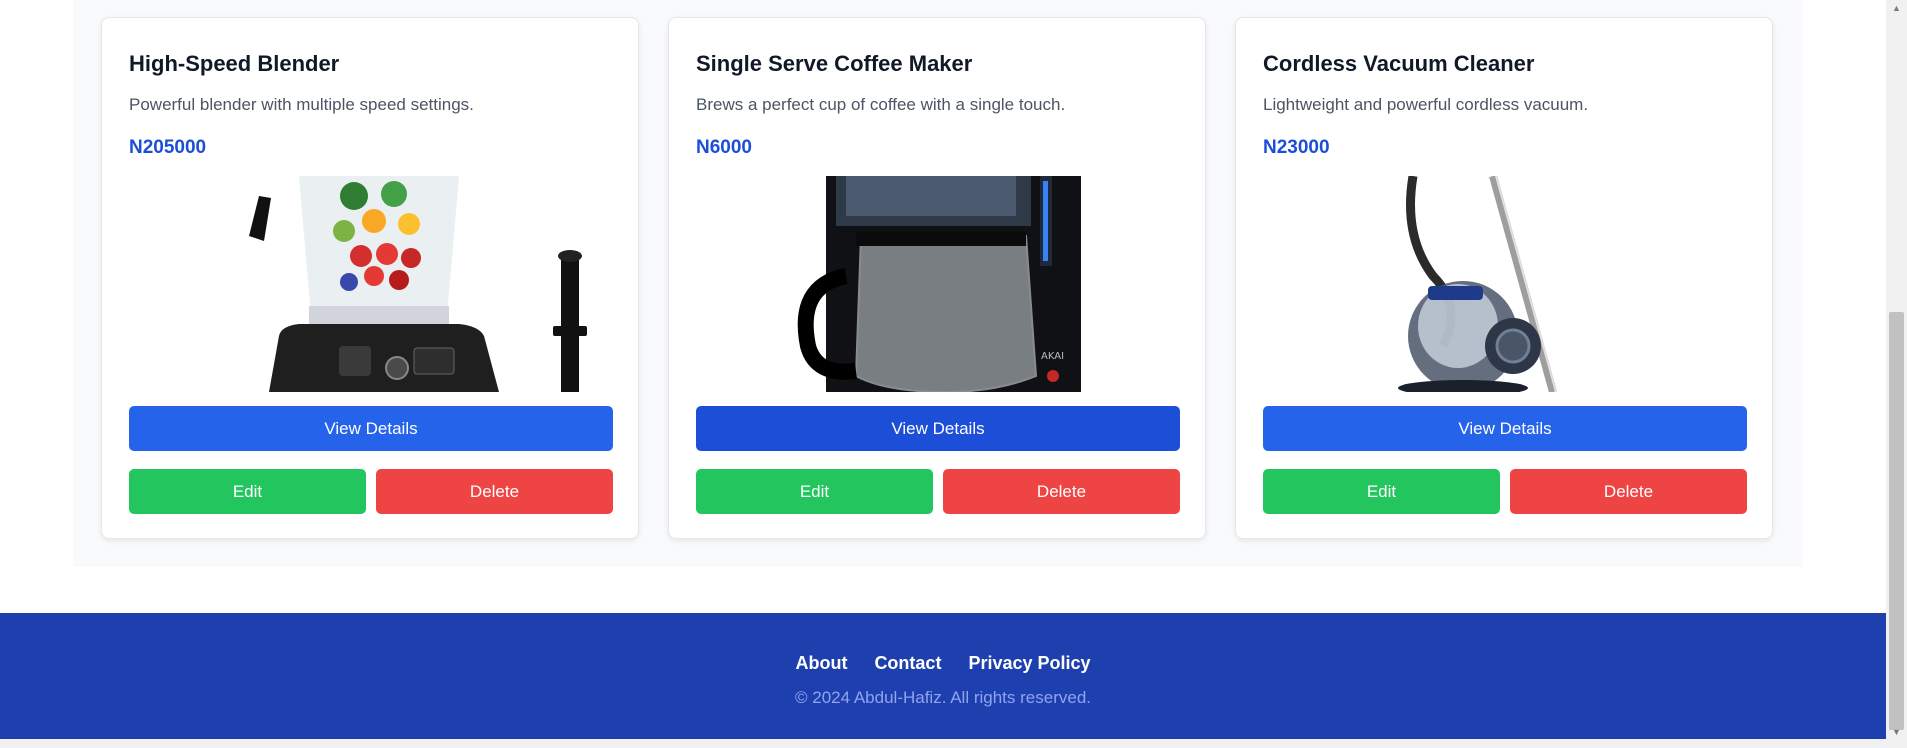  Describe the element at coordinates (942, 697) in the screenshot. I see `copyright-text: © 2024 Abdul-Hafiz. All rights reserved.` at that location.